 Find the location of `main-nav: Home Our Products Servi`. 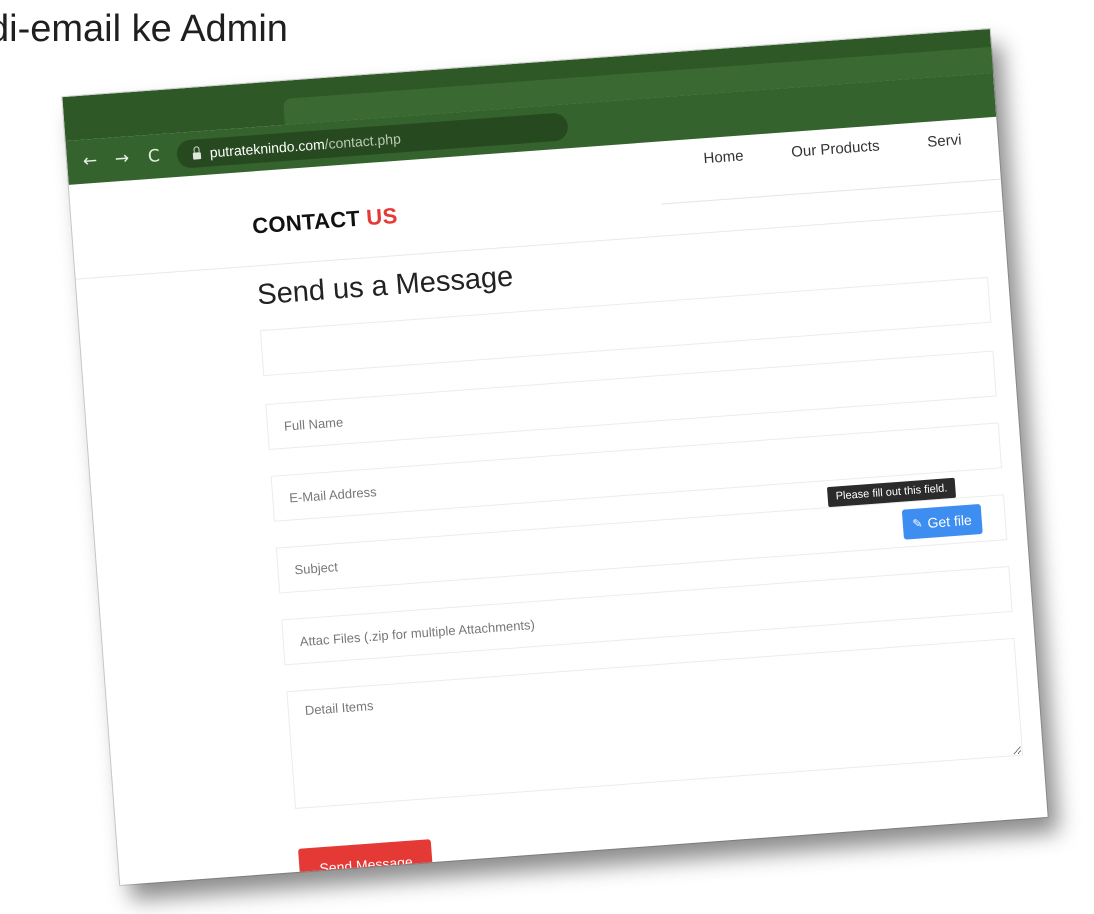

main-nav: Home Our Products Servi is located at coordinates (832, 149).